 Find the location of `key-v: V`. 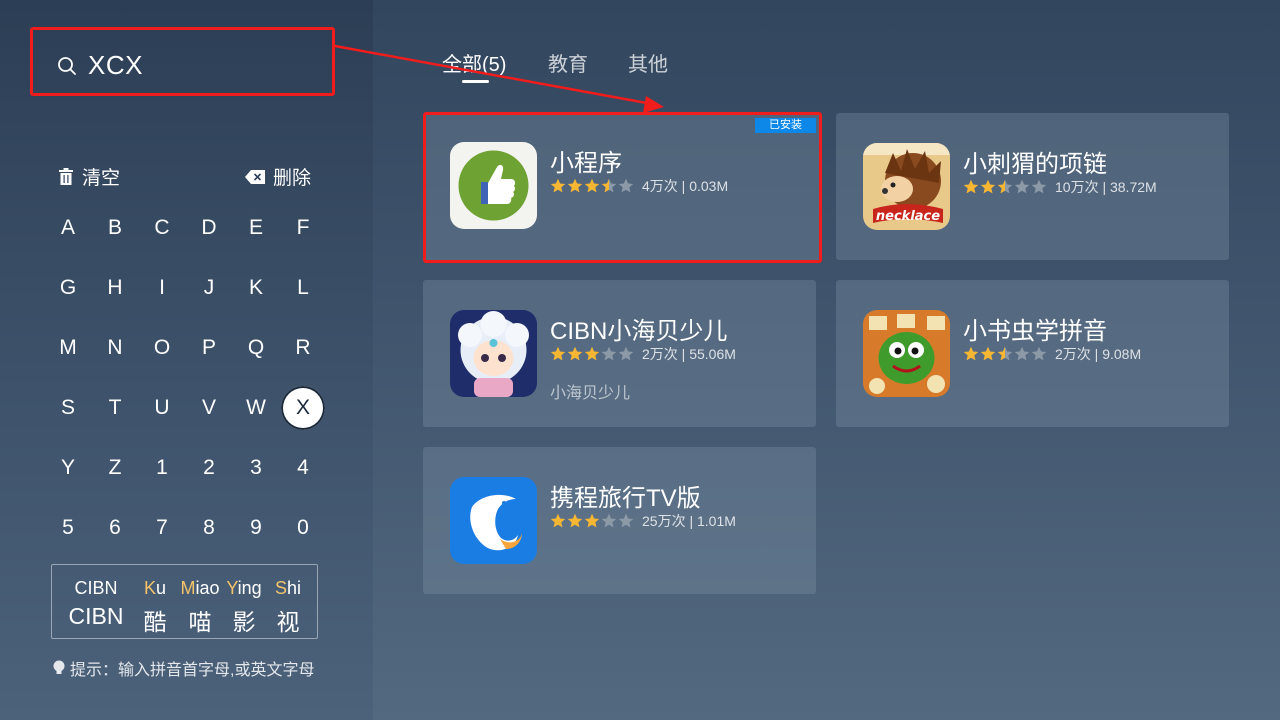

key-v: V is located at coordinates (209, 408).